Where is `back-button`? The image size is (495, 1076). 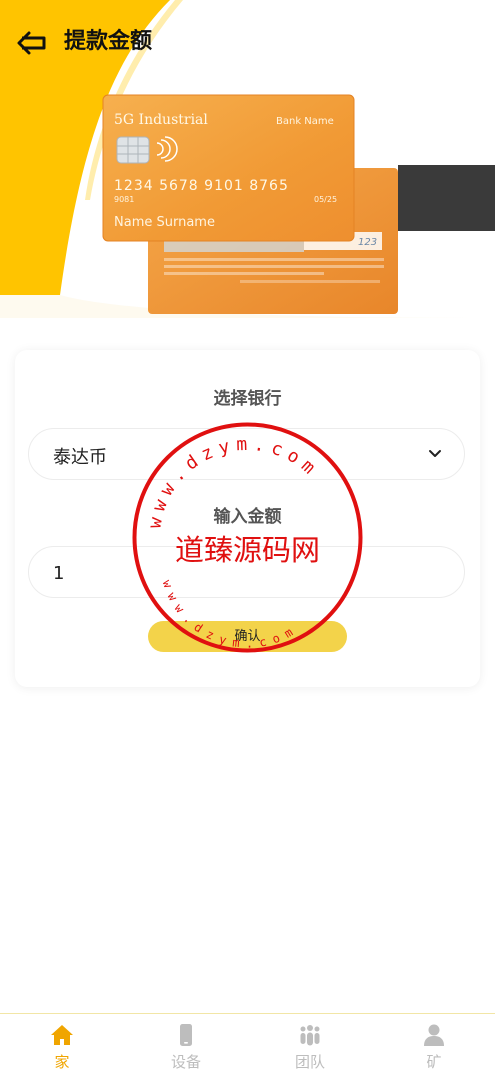 back-button is located at coordinates (32, 43).